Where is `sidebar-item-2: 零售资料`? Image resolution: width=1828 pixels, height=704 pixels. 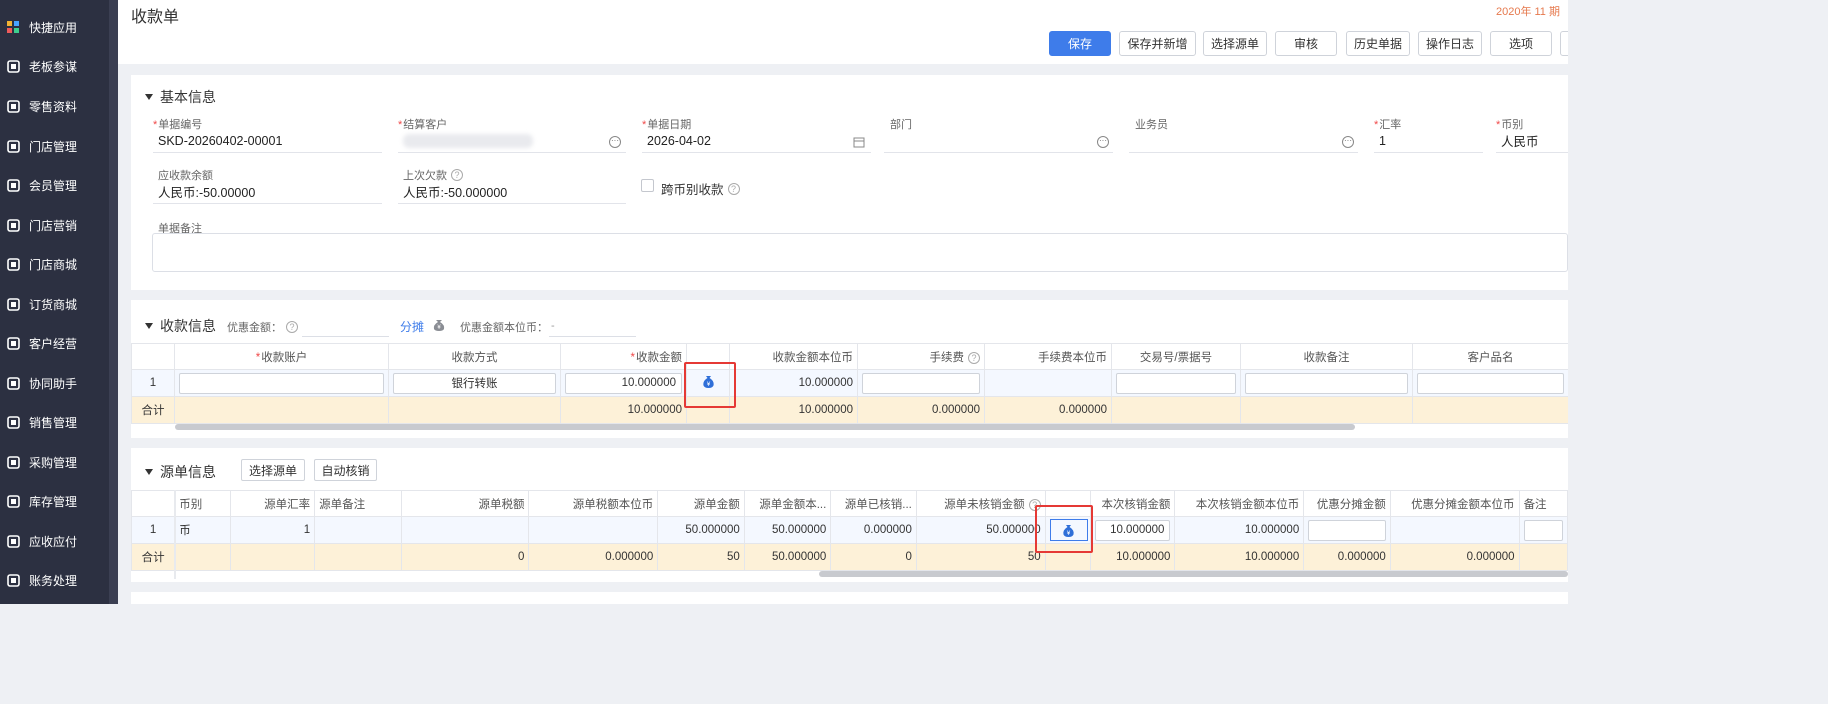 sidebar-item-2: 零售资料 is located at coordinates (54, 106).